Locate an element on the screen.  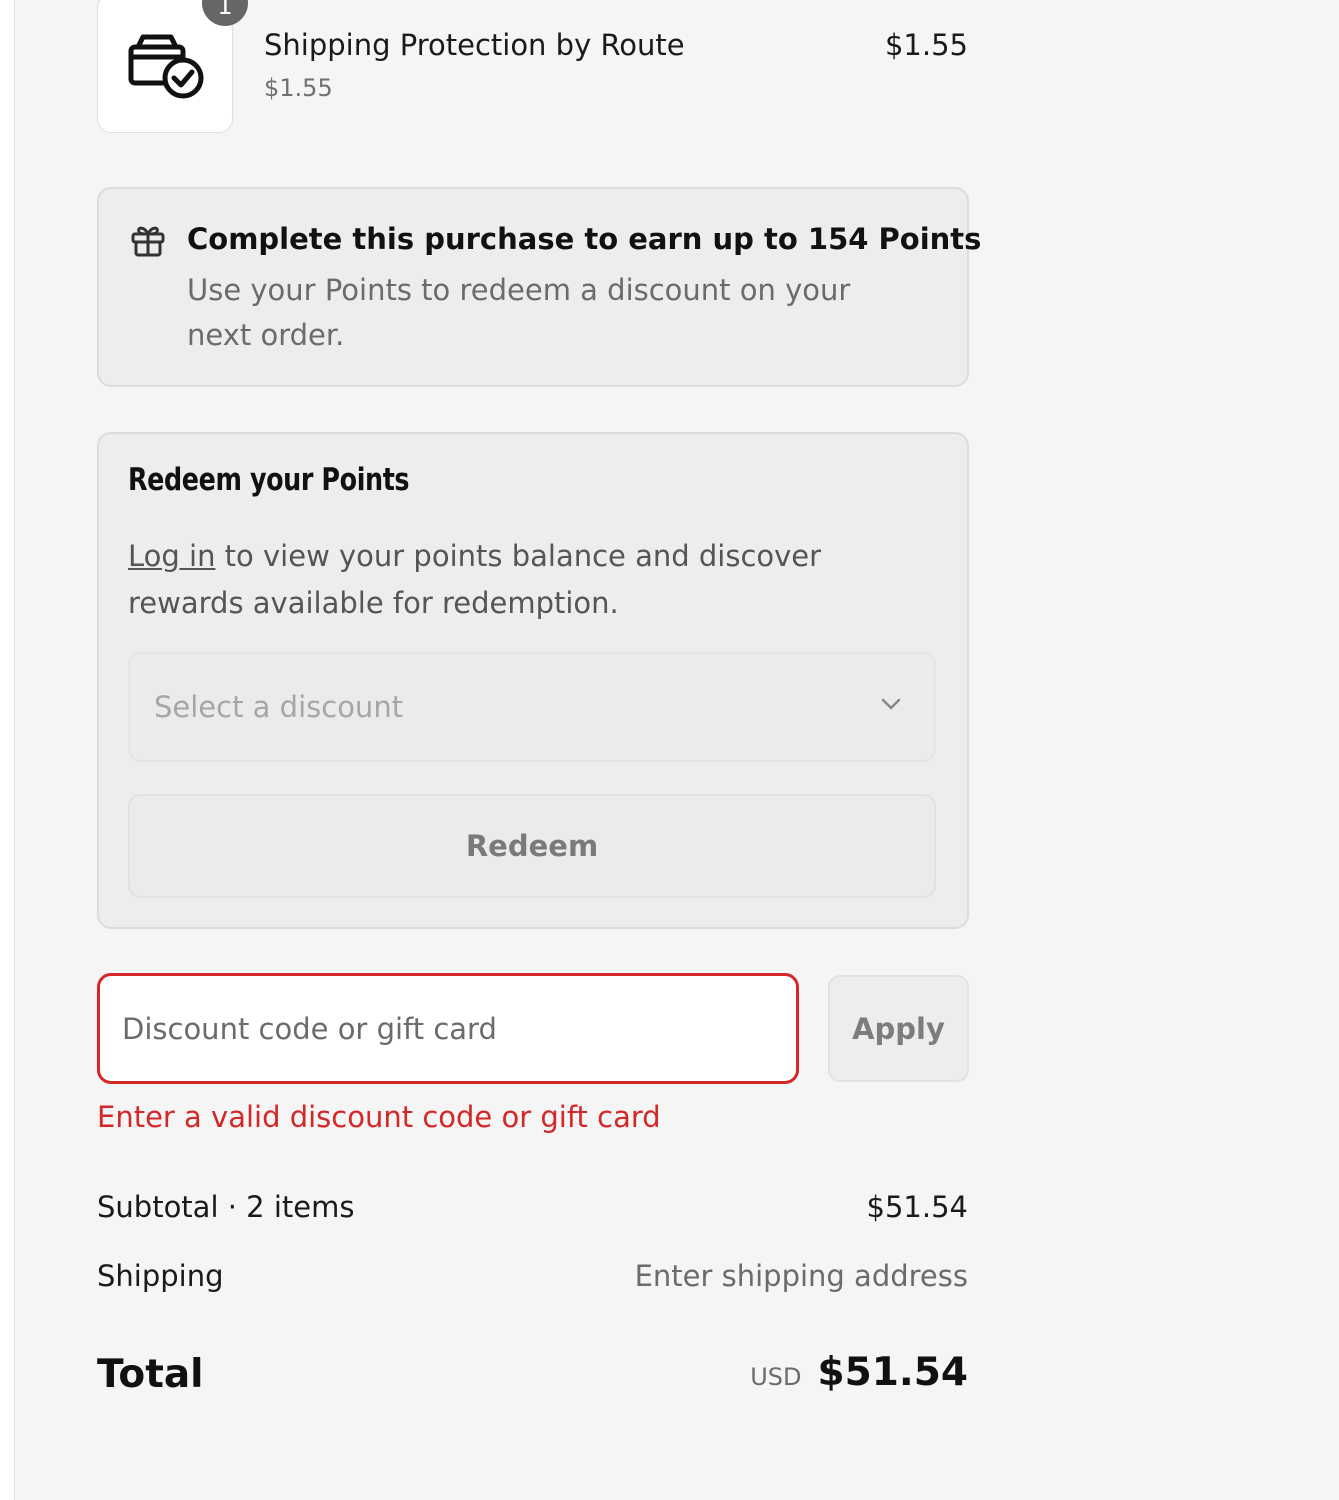
apply-button: Apply is located at coordinates (898, 1028).